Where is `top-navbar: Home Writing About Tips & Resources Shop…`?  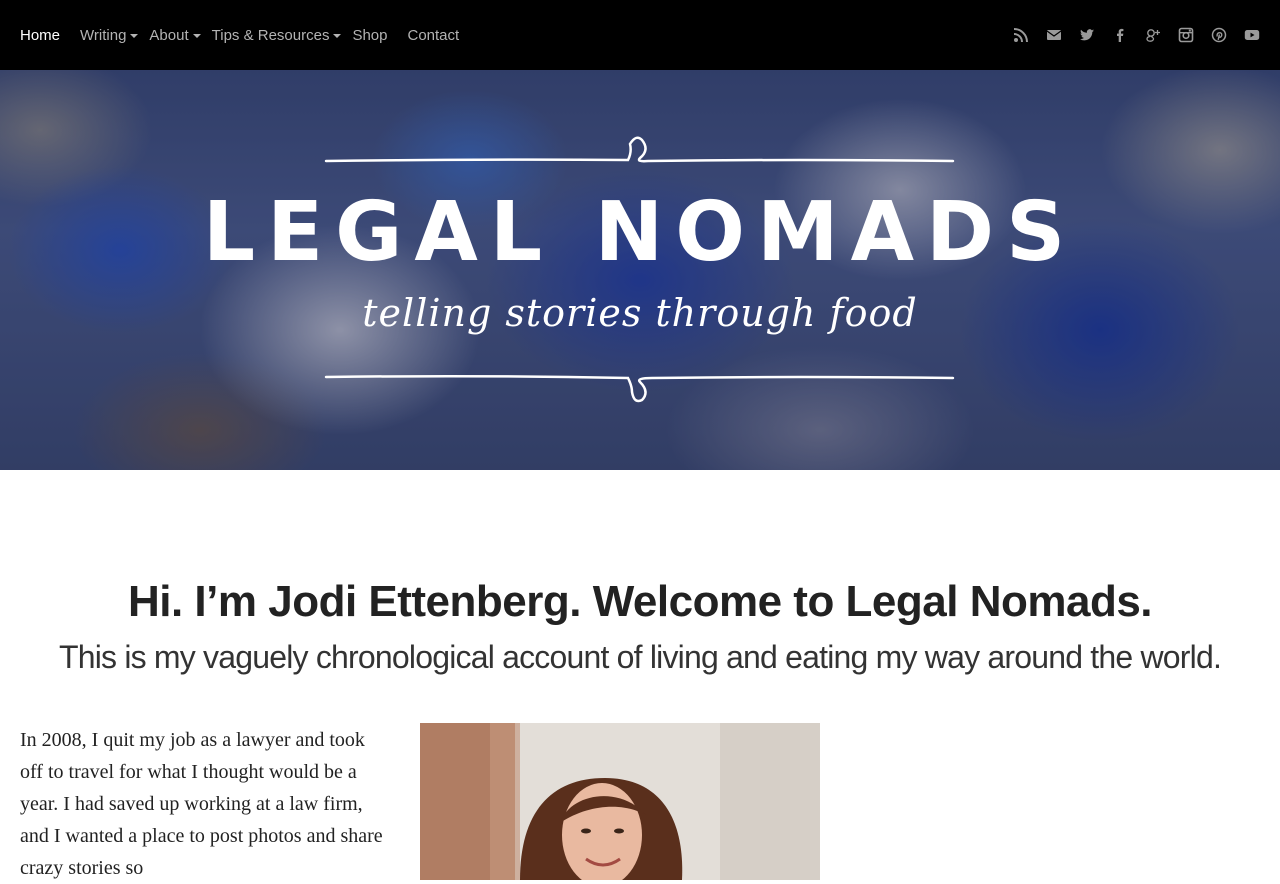
top-navbar: Home Writing About Tips & Resources Shop… is located at coordinates (640, 35).